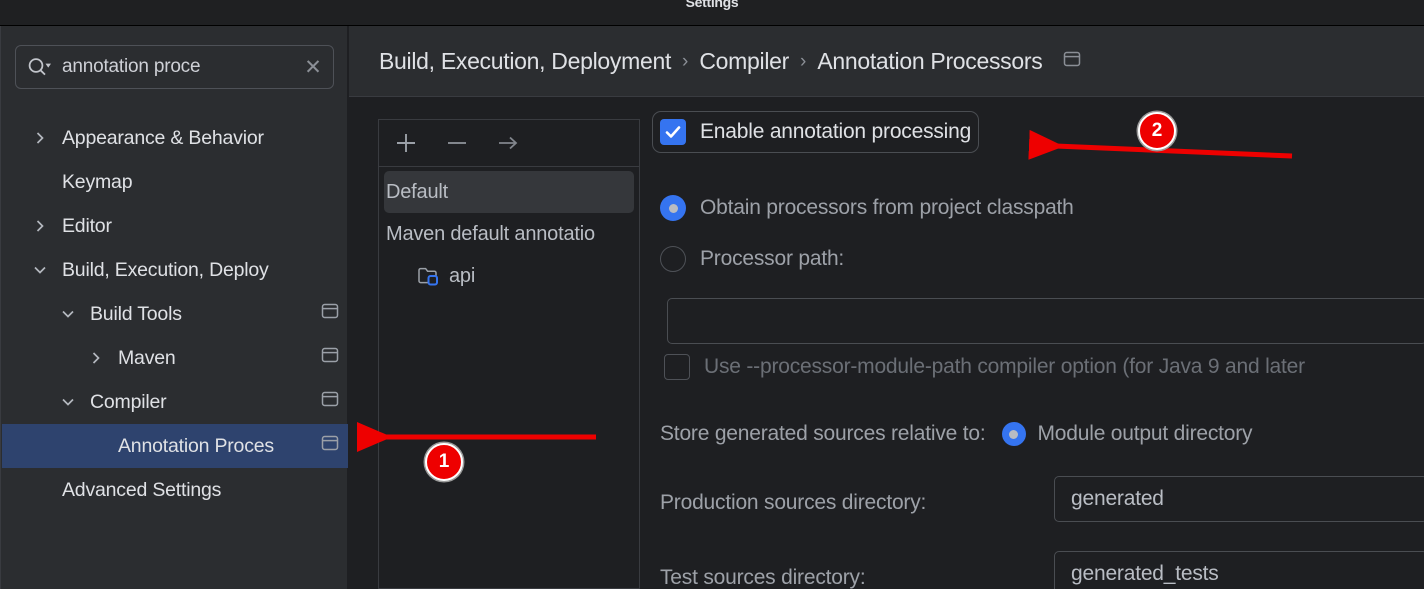 The width and height of the screenshot is (1424, 589). Describe the element at coordinates (196, 445) in the screenshot. I see `sidebar-item-label: Annotation Proces` at that location.